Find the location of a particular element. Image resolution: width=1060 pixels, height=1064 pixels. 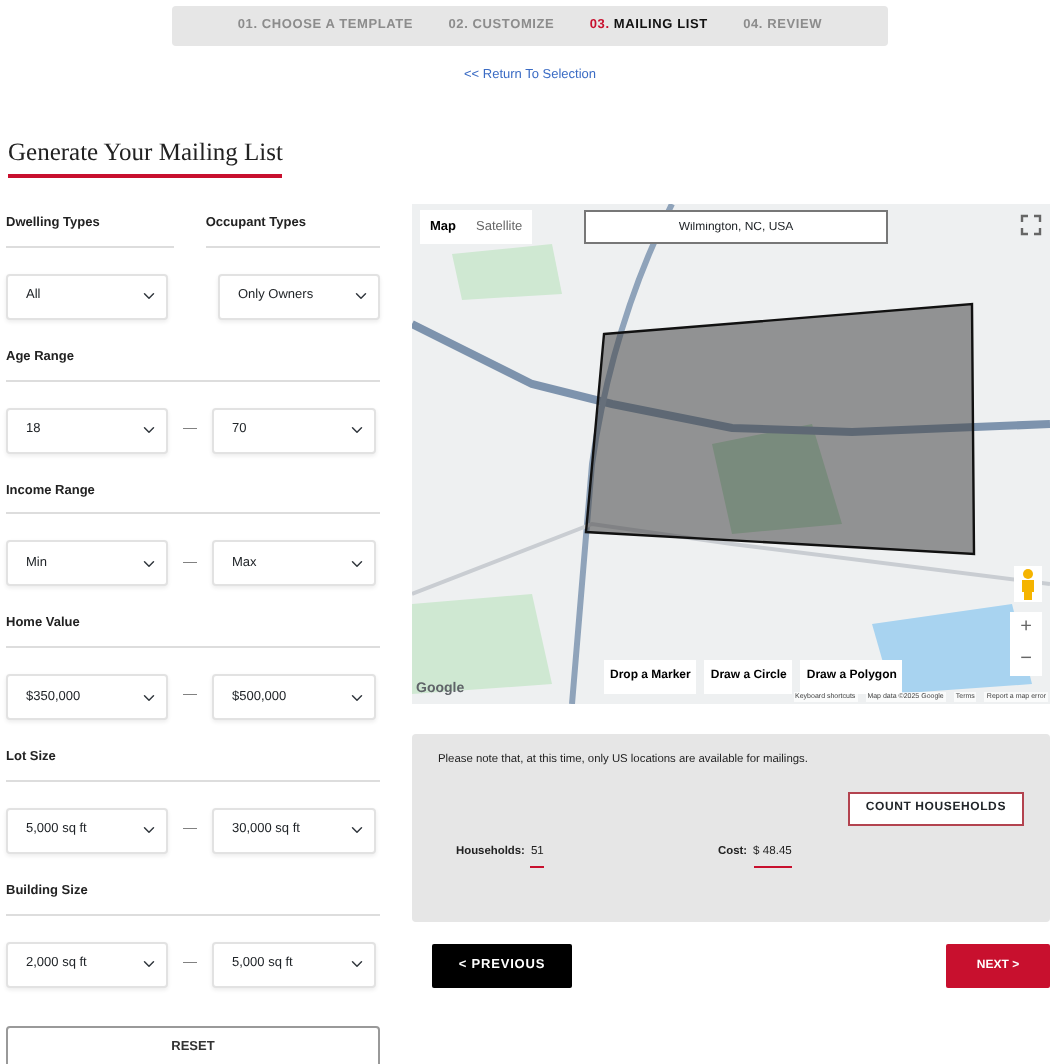

zoom-button: − is located at coordinates (1026, 660).